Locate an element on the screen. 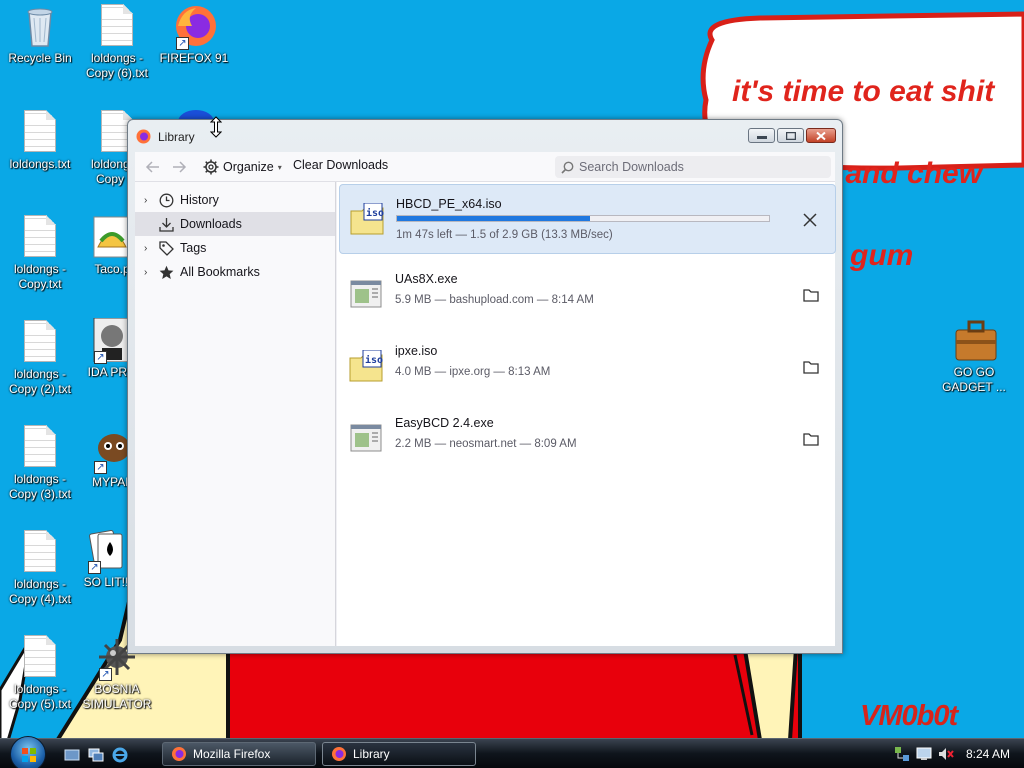  desktop-icon-loldongs: loldongs.txt is located at coordinates (40, 141).